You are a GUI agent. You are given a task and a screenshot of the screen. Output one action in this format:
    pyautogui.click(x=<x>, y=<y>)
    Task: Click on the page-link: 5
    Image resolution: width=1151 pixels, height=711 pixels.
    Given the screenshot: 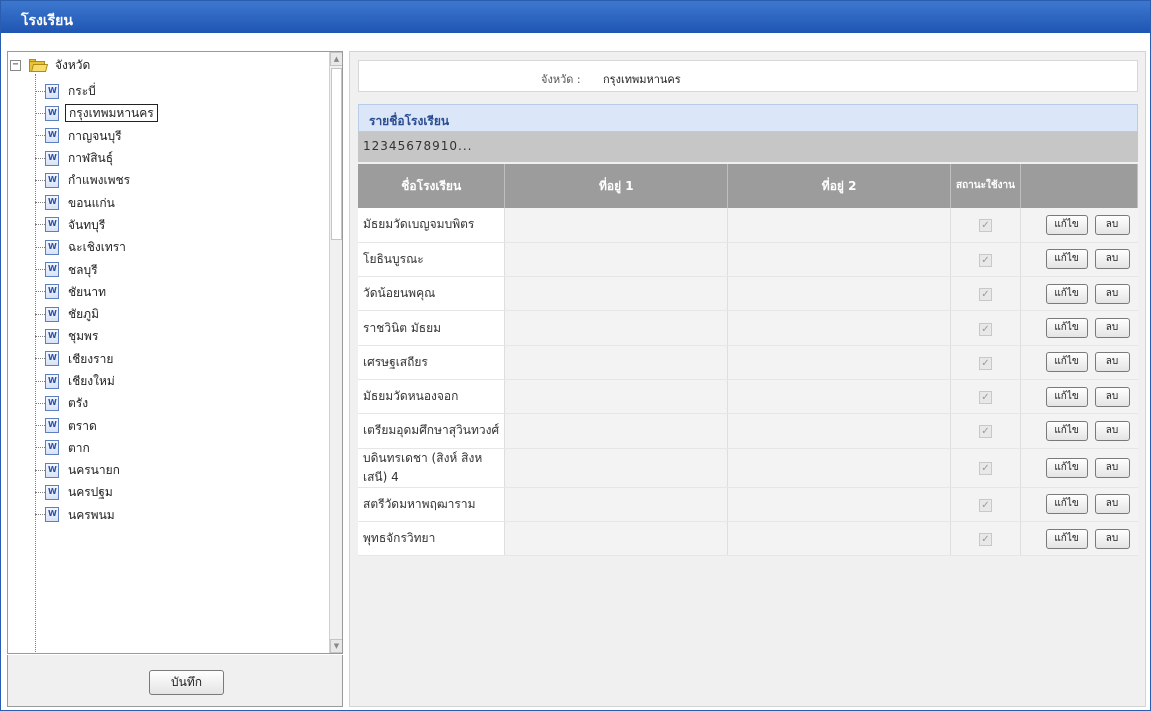 What is the action you would take?
    pyautogui.click(x=402, y=146)
    